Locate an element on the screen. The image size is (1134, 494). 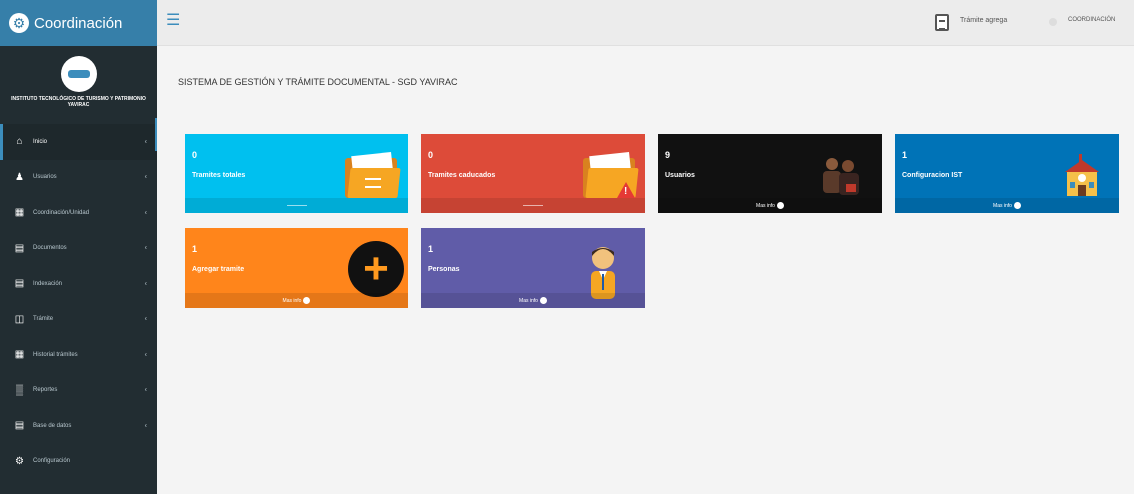
small-box-usuarios: 9 Usuarios Mas info is located at coordinates (770, 173).